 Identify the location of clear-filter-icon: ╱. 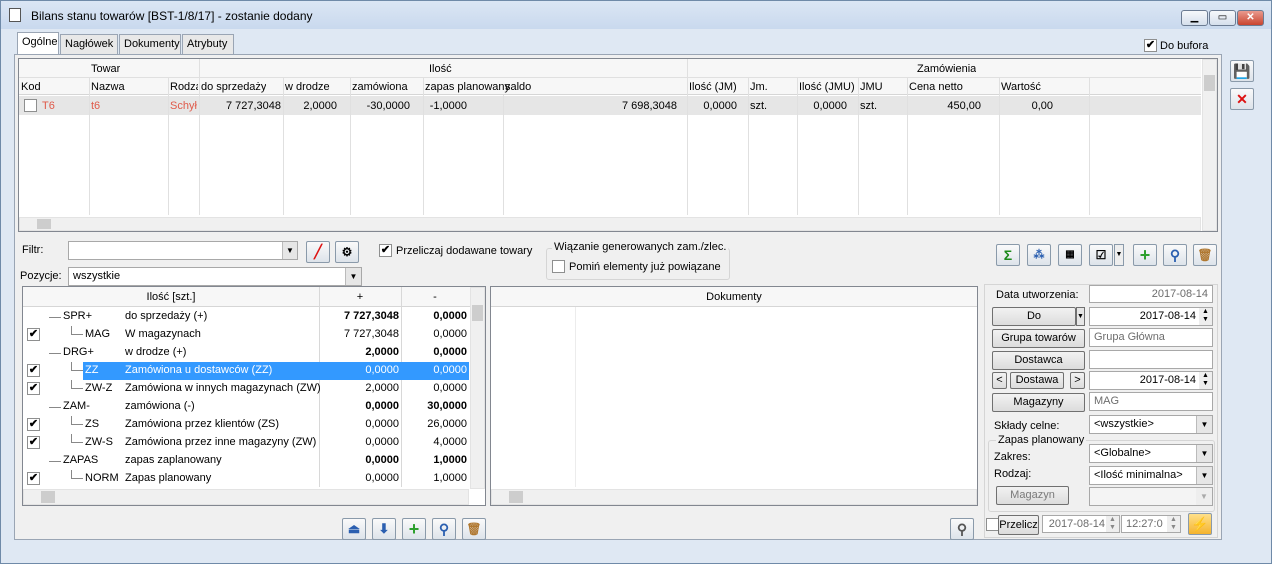
(318, 252).